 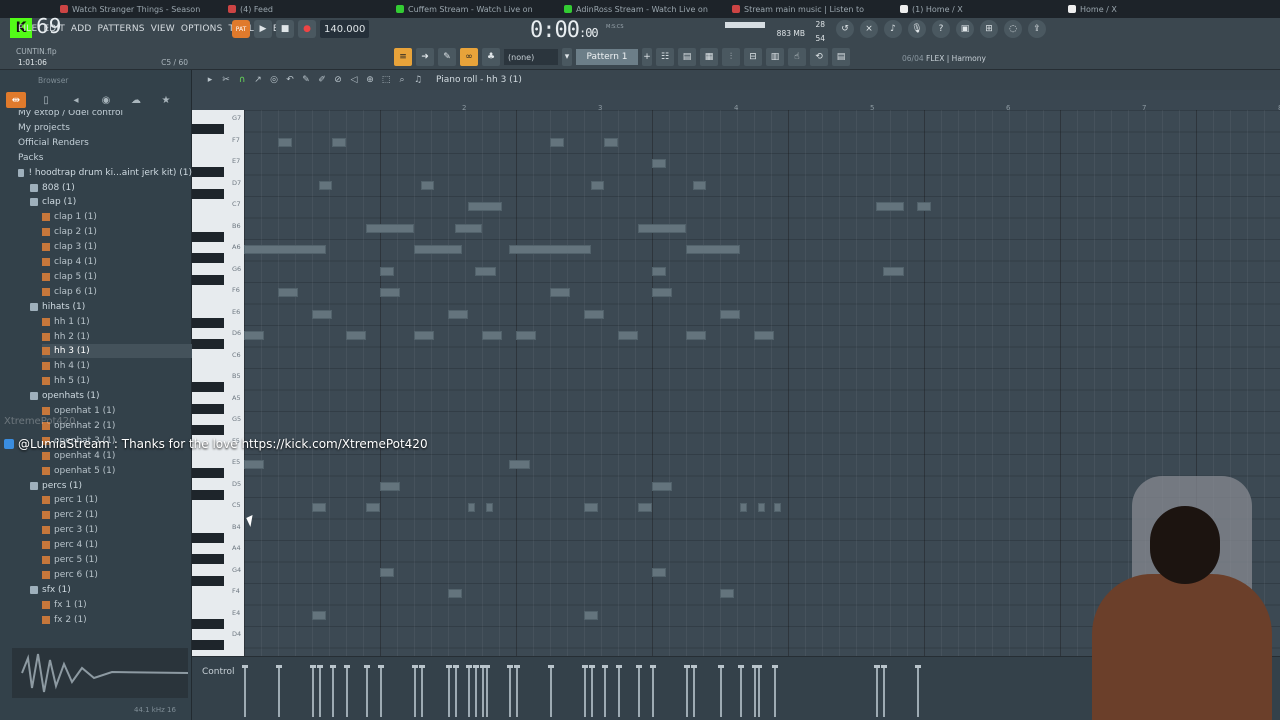 I want to click on undo-pr-icon: ↶, so click(x=290, y=80).